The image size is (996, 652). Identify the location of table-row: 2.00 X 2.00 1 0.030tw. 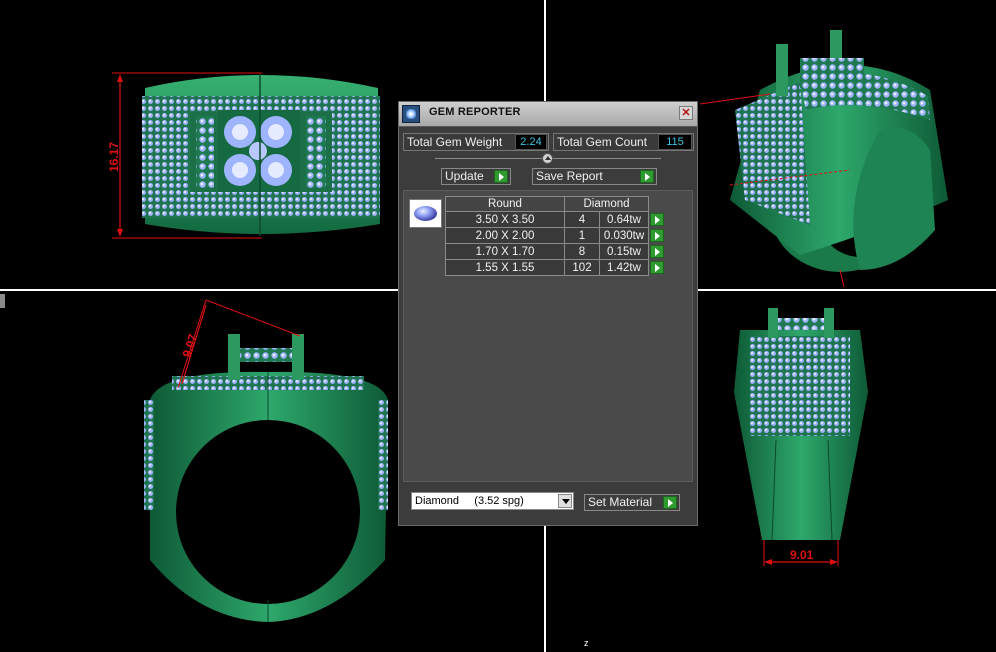
(557, 235).